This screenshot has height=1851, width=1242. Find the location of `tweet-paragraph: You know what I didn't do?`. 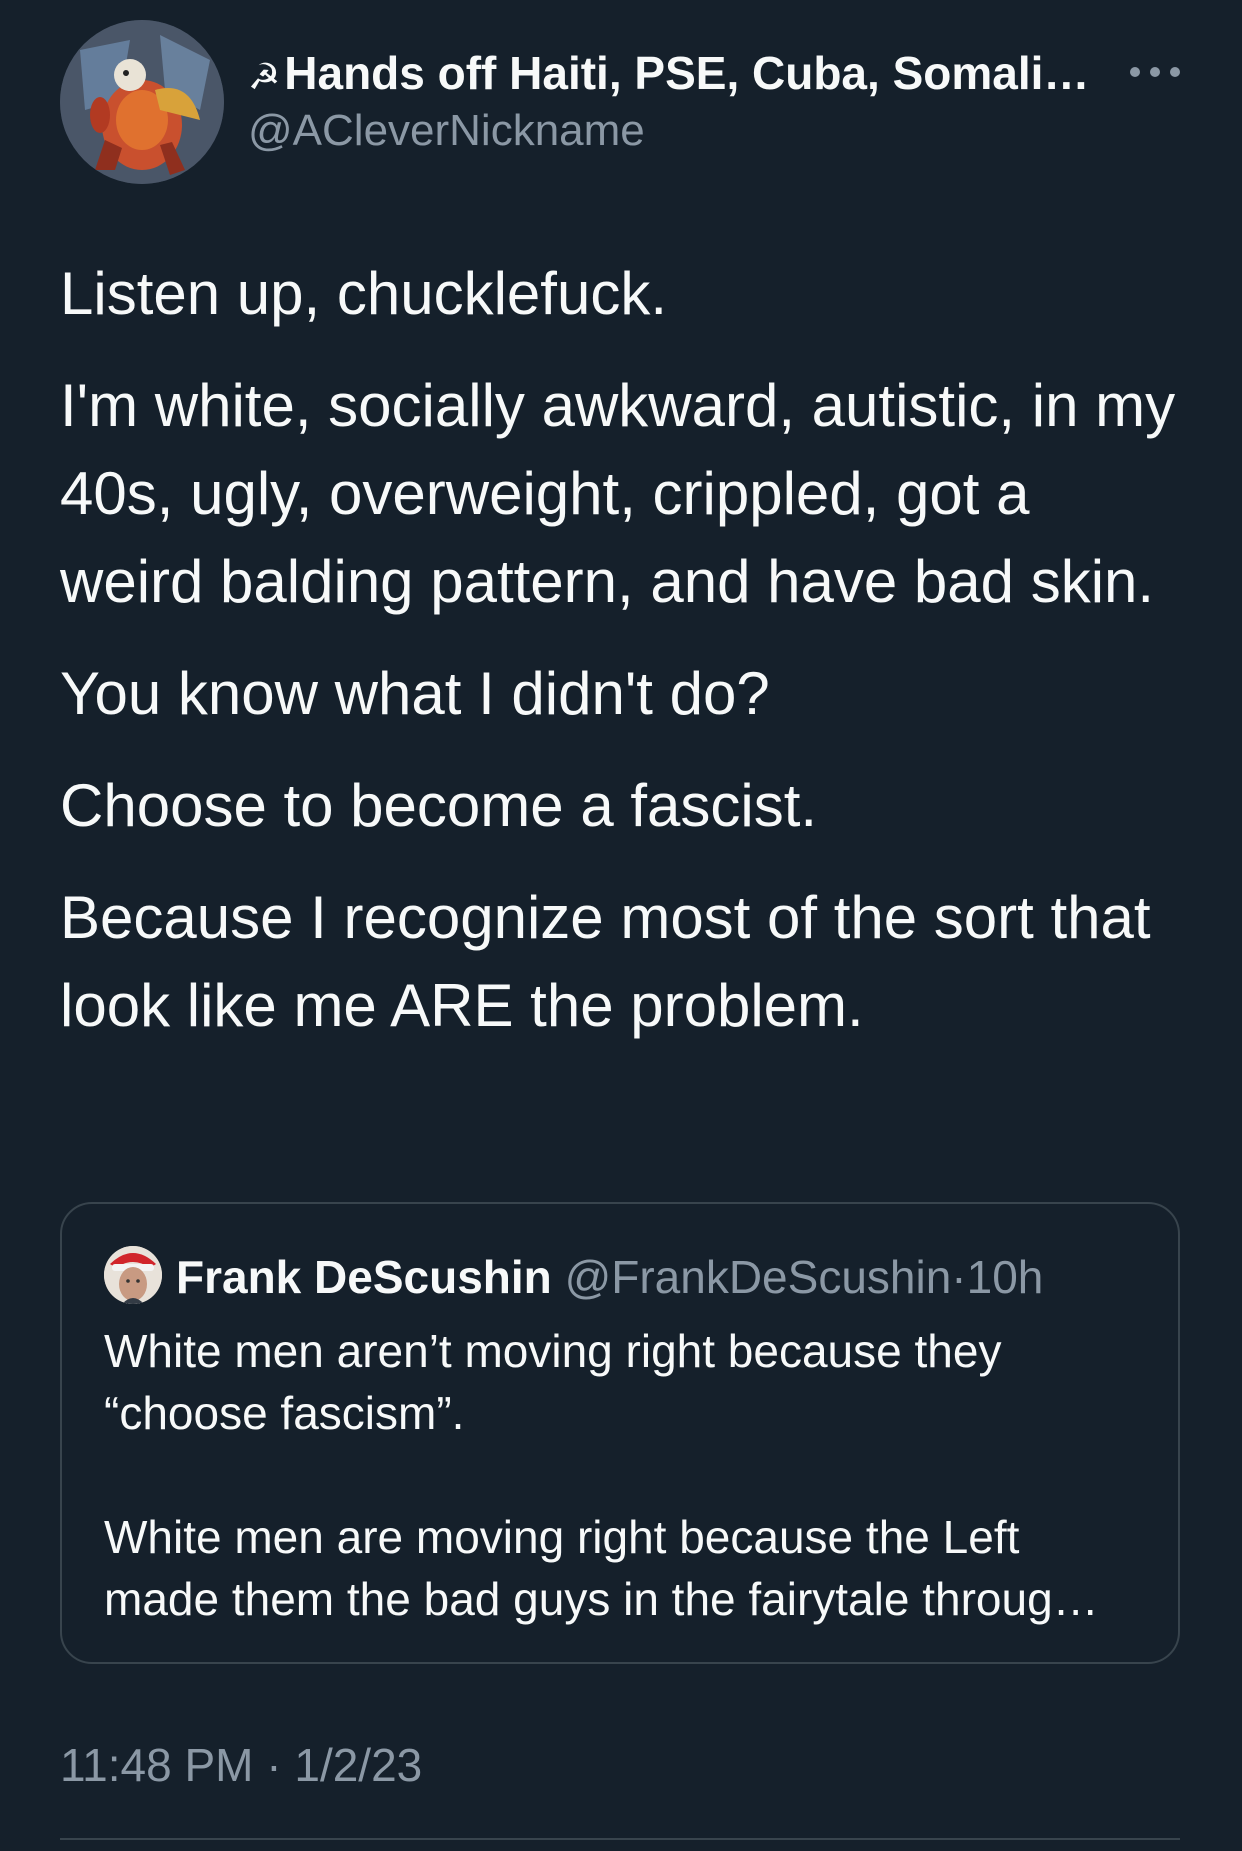

tweet-paragraph: You know what I didn't do? is located at coordinates (415, 693).